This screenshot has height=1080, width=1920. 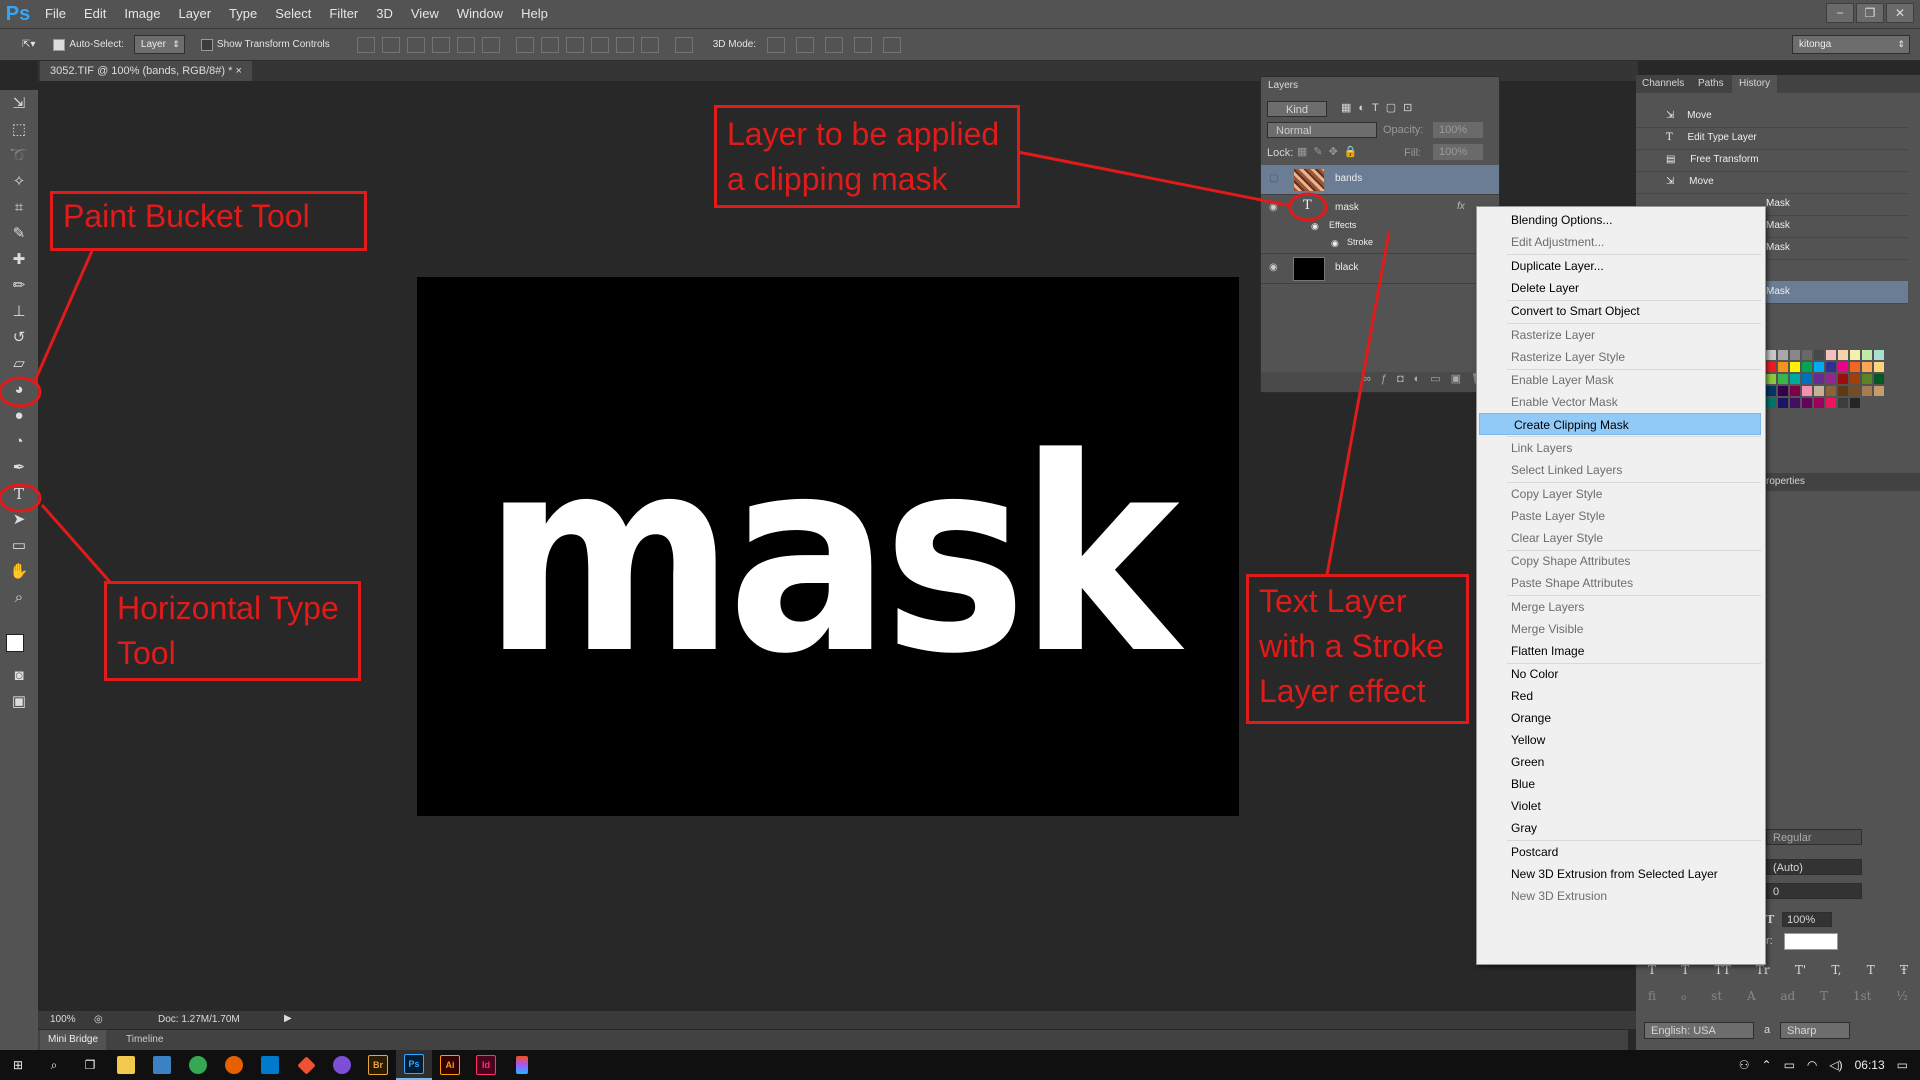 I want to click on paint-bucket-highlight-circle, so click(x=21, y=392).